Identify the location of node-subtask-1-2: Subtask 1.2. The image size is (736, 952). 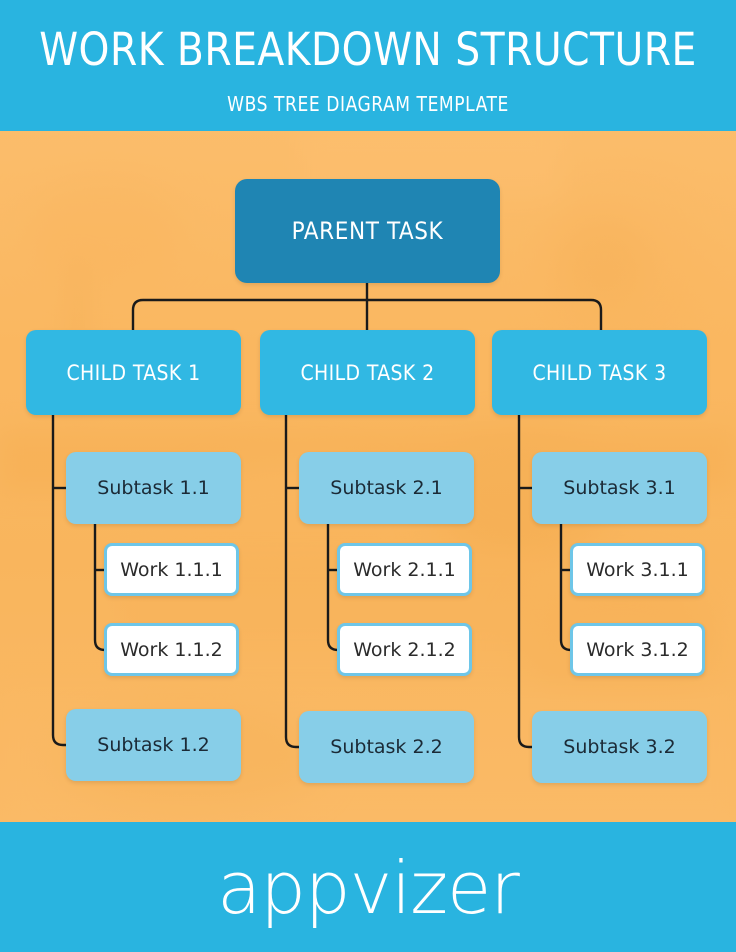
(153, 745).